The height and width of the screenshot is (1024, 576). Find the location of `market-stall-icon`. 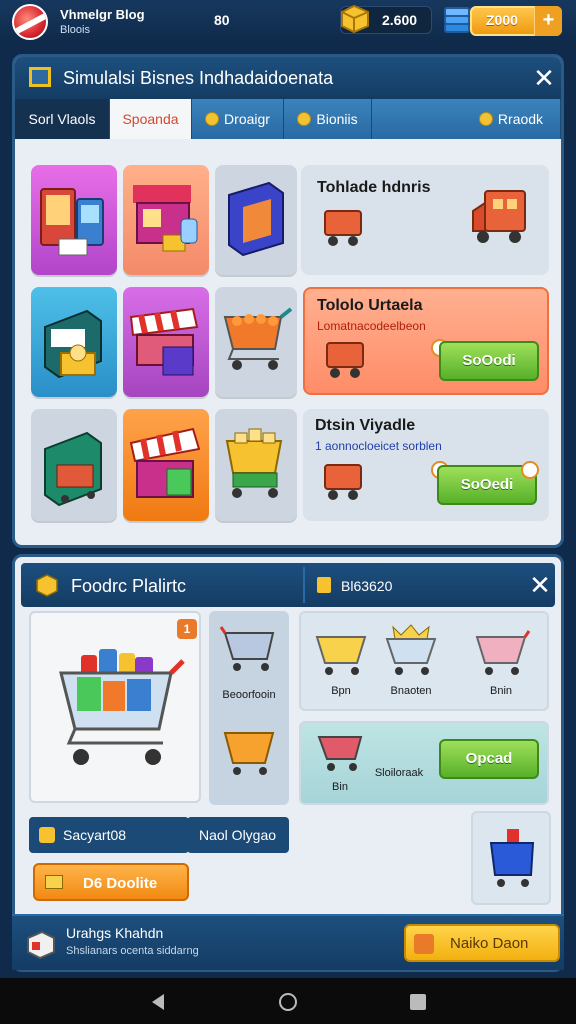

market-stall-icon is located at coordinates (164, 341).